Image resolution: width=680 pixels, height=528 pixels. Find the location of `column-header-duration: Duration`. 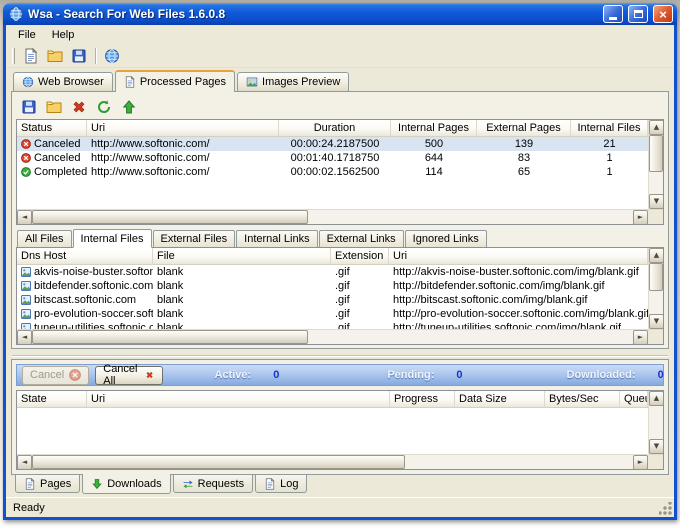

column-header-duration: Duration is located at coordinates (335, 128).